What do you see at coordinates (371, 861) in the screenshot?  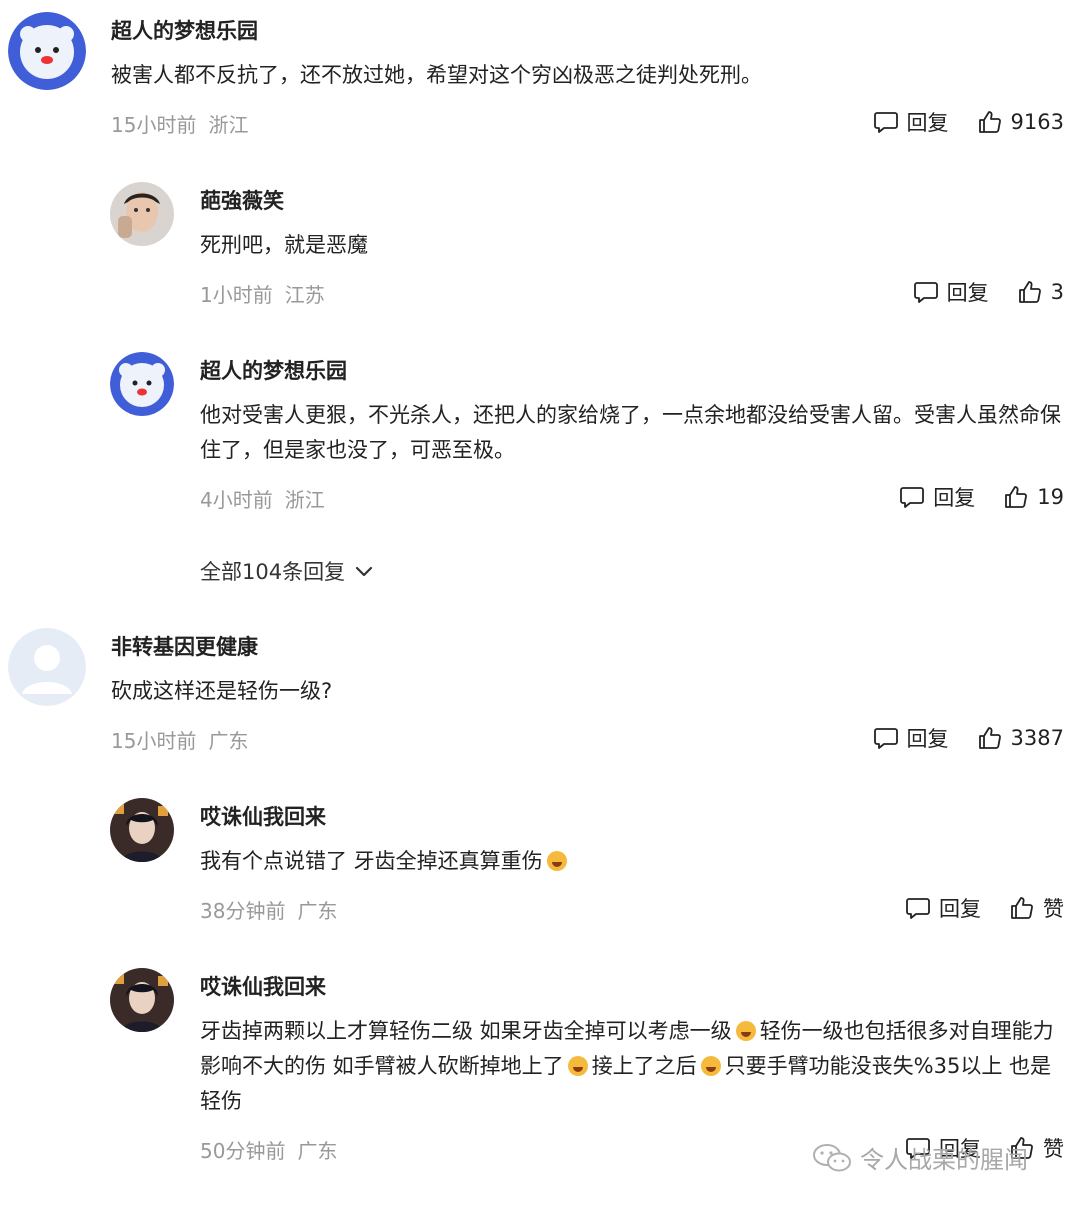 I see `comment-text-segment: 我有个点说错了 牙齿全掉还真算重伤` at bounding box center [371, 861].